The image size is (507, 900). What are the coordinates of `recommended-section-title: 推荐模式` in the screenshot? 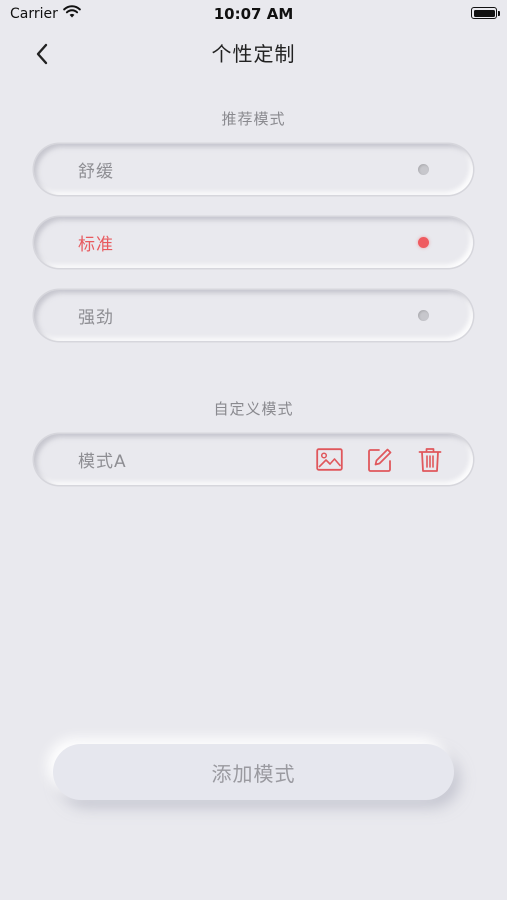 It's located at (253, 119).